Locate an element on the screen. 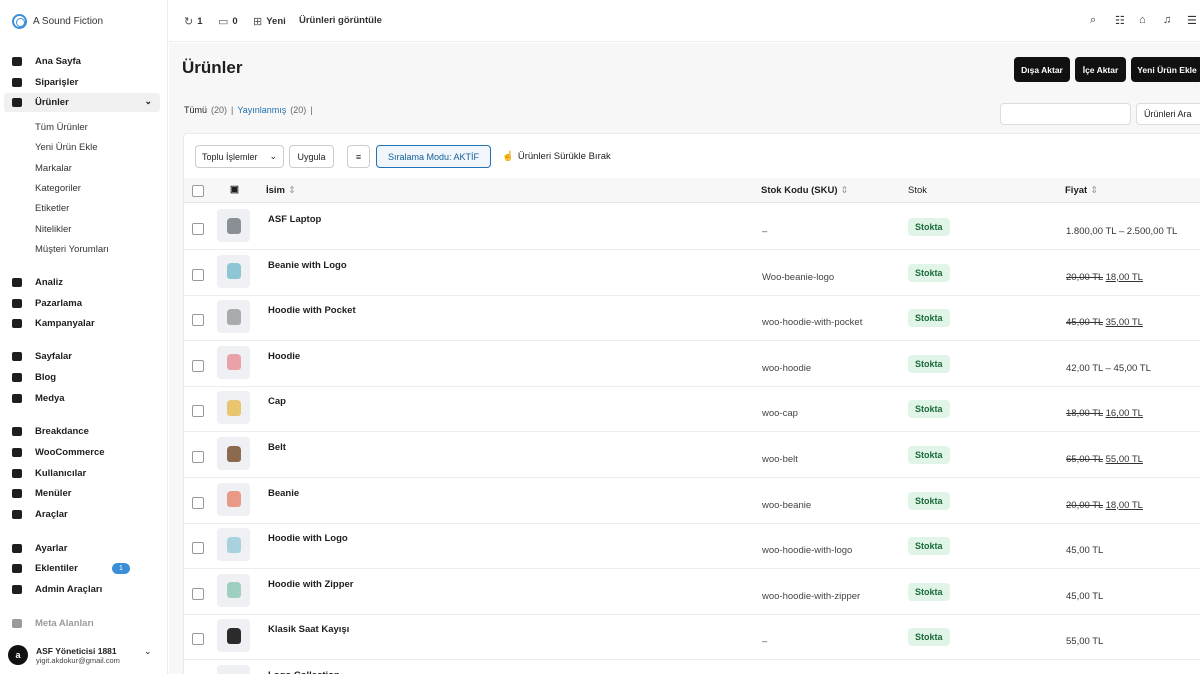 This screenshot has height=674, width=1200. sidebar-item-17: Meta Alanları is located at coordinates (82, 623).